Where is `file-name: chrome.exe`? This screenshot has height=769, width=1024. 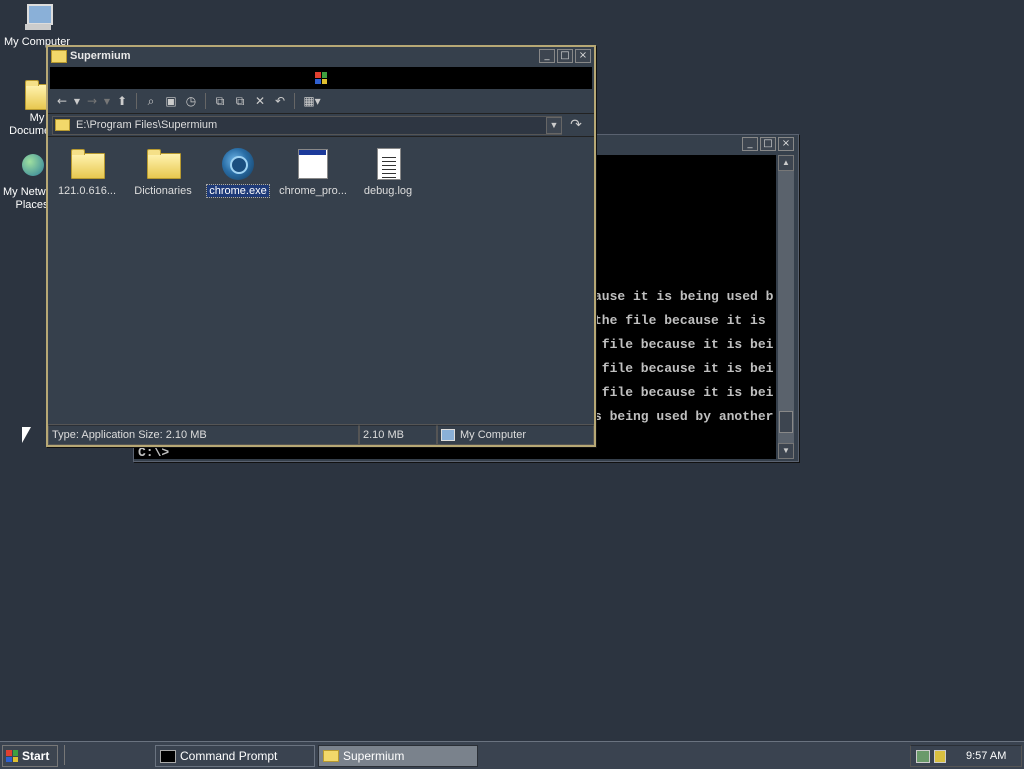 file-name: chrome.exe is located at coordinates (238, 191).